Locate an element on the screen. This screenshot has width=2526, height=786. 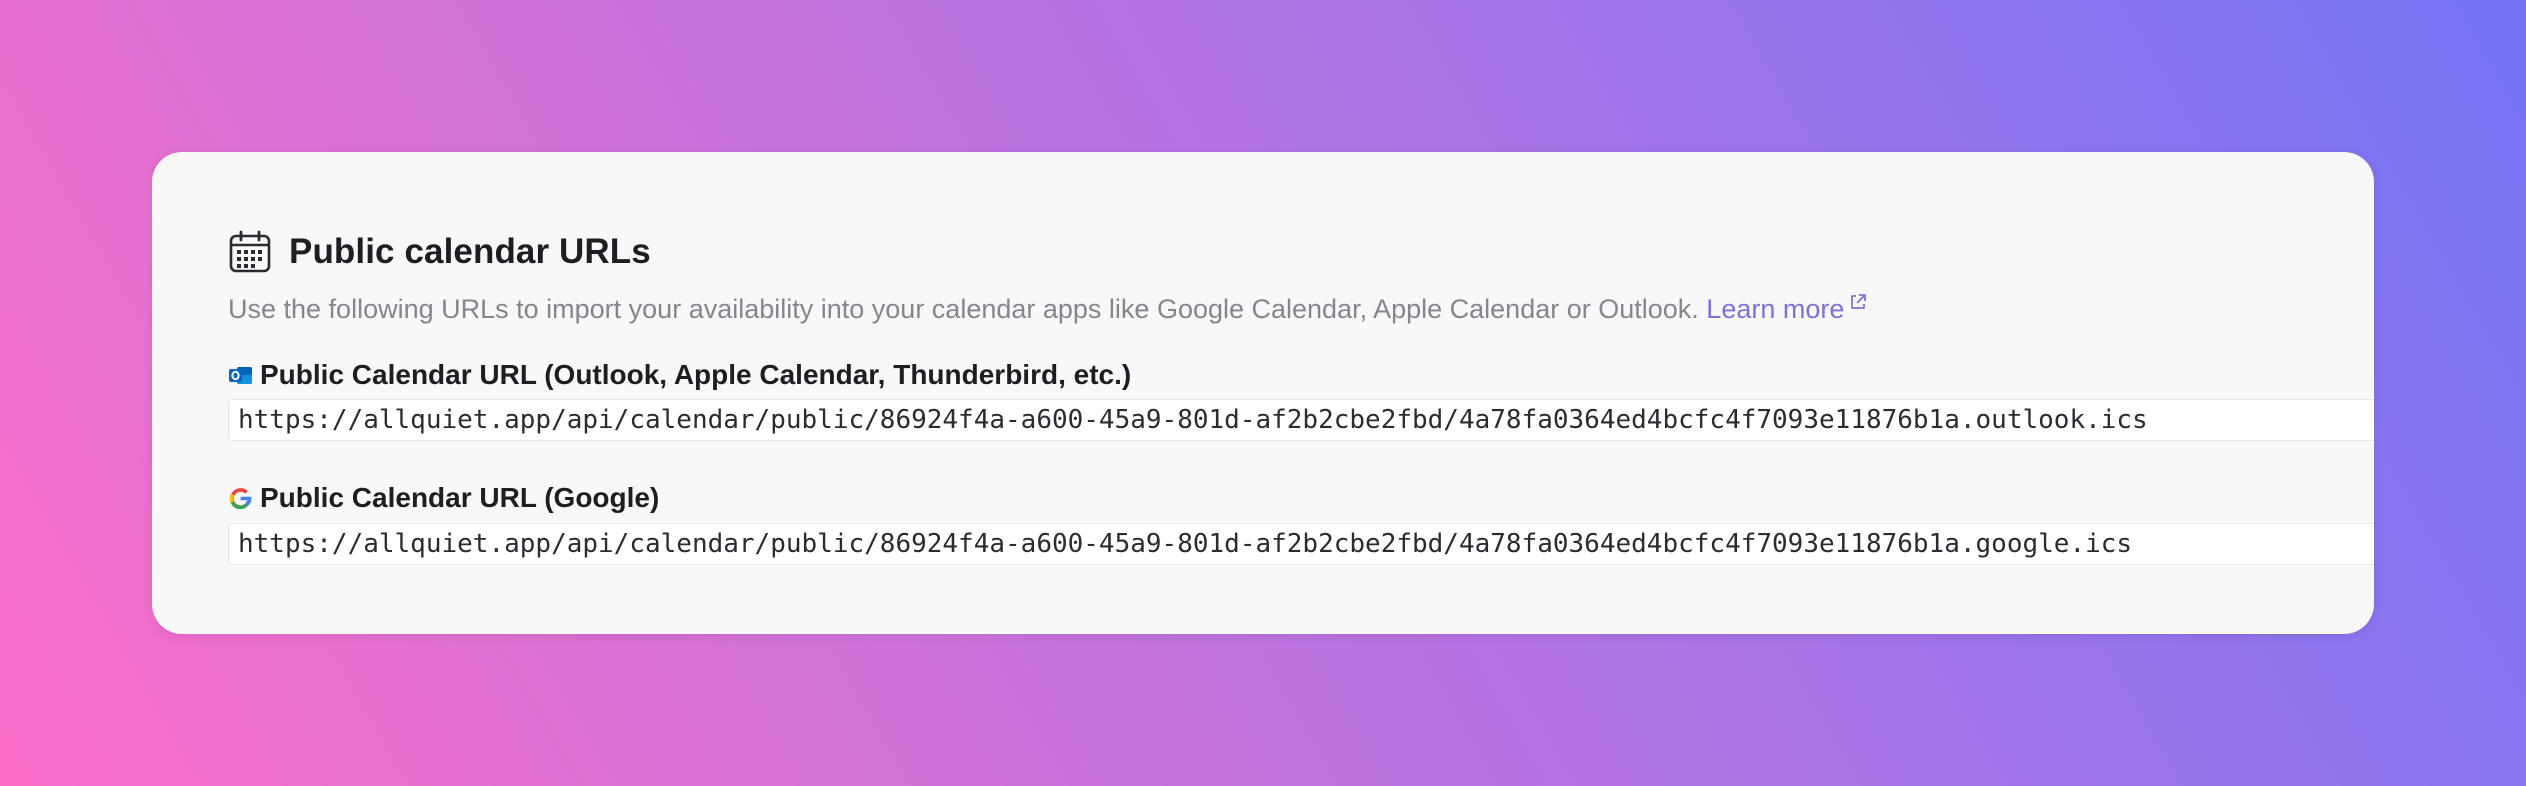
page-title: Public calendar URLs is located at coordinates (470, 251).